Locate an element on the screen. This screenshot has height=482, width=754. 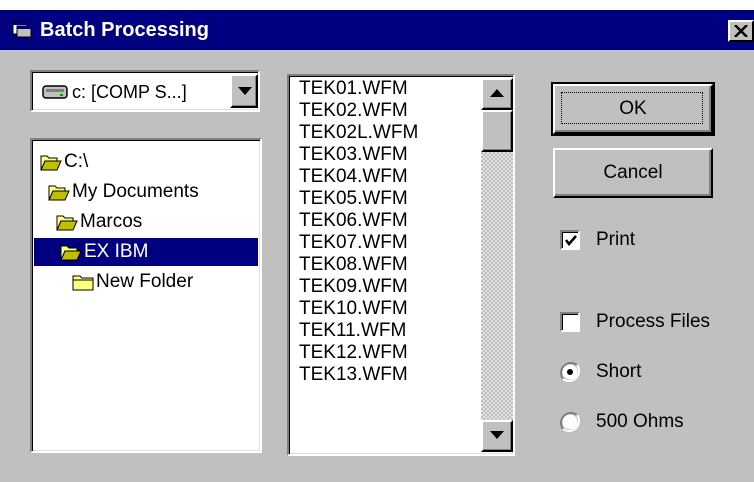
directory-item: New Folder is located at coordinates (164, 282).